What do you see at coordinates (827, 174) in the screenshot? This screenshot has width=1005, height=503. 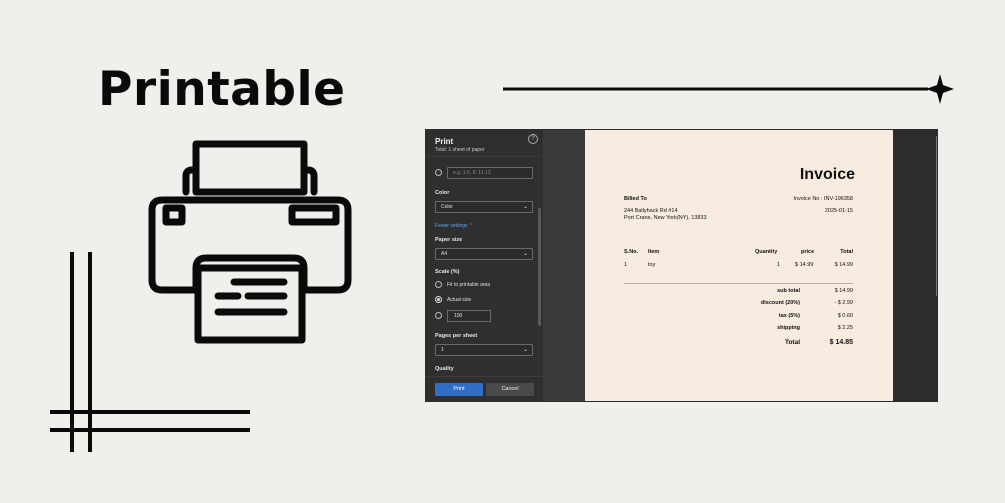 I see `invoice-title: Invoice` at bounding box center [827, 174].